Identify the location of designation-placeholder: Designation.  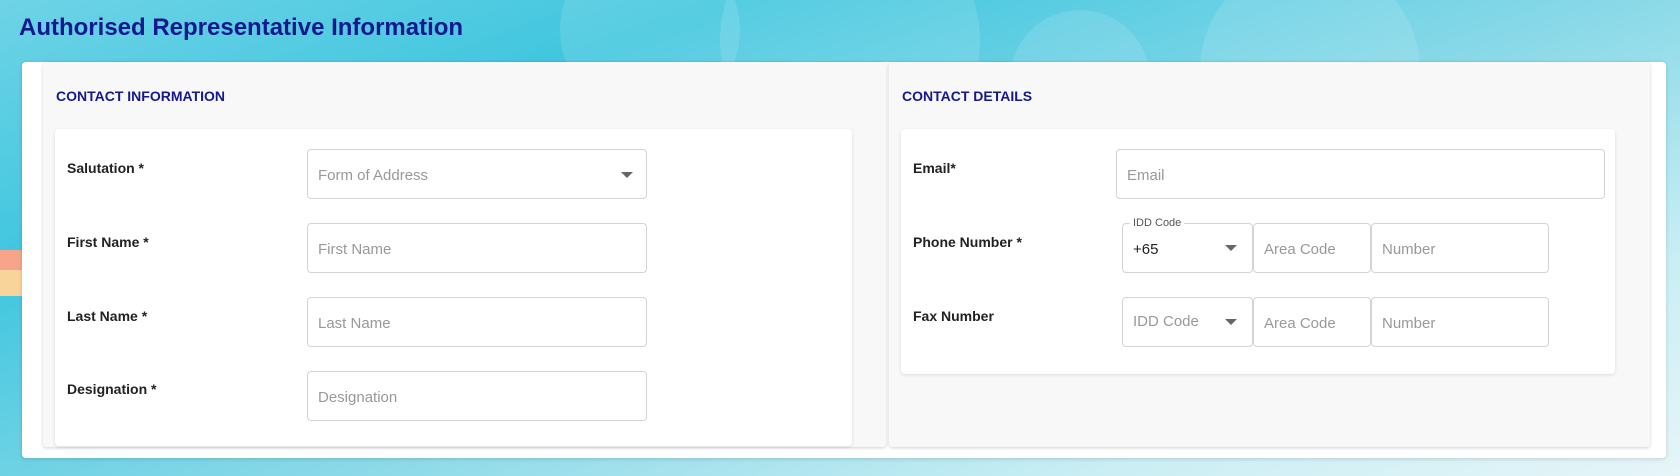
(358, 397).